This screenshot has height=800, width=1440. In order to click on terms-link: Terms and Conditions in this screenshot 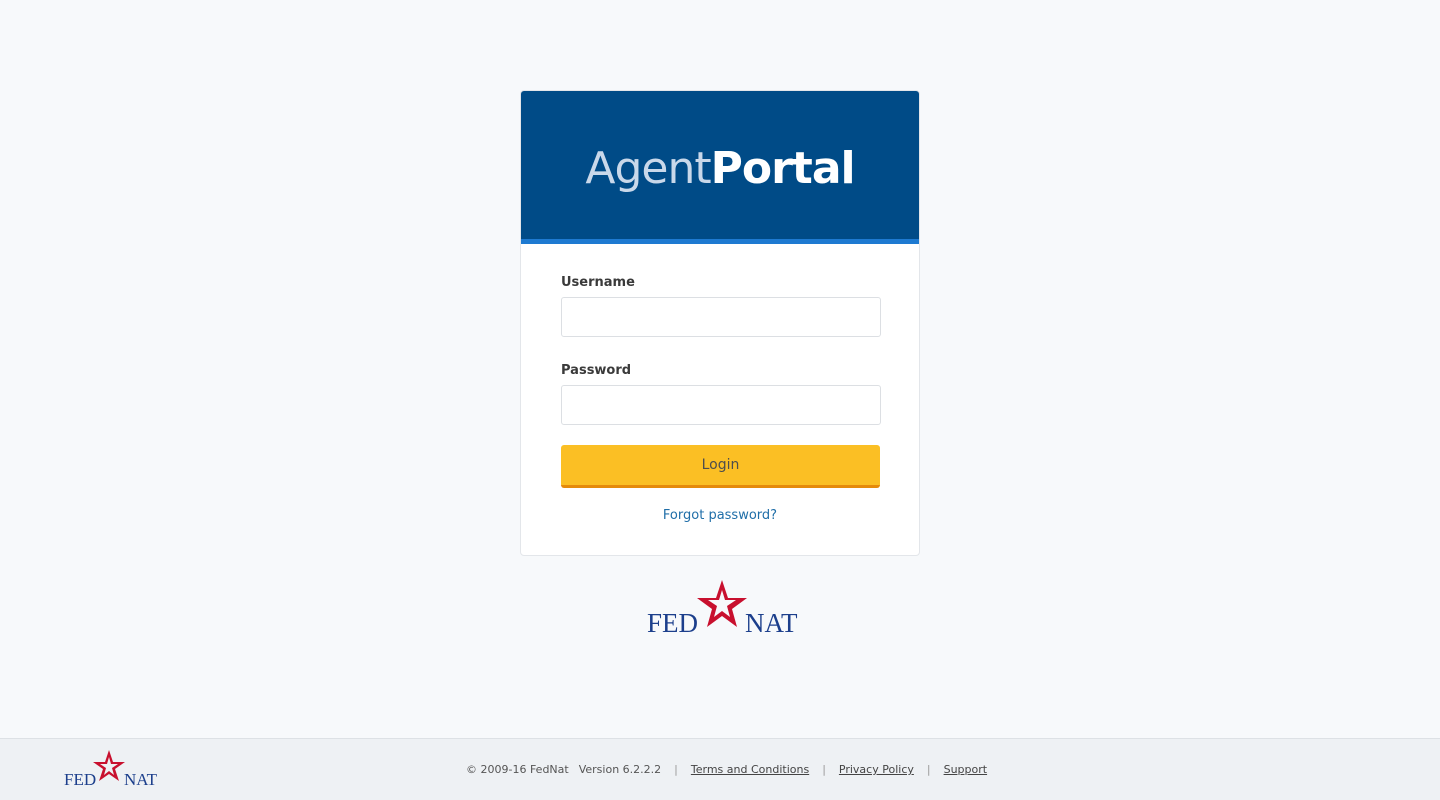, I will do `click(750, 769)`.